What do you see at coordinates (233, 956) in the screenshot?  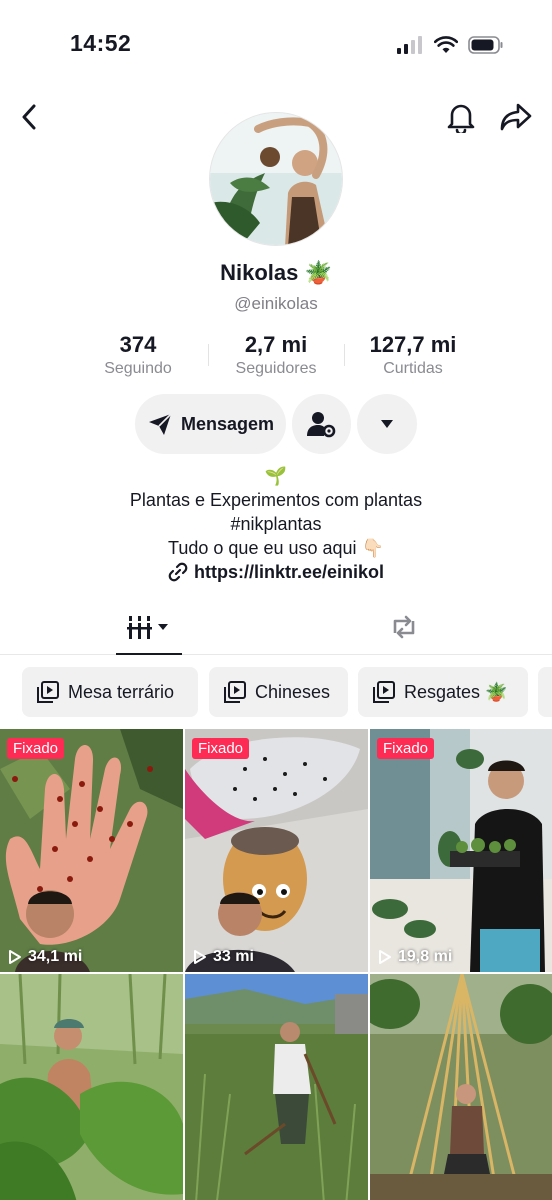 I see `video-views-count: 33 mi` at bounding box center [233, 956].